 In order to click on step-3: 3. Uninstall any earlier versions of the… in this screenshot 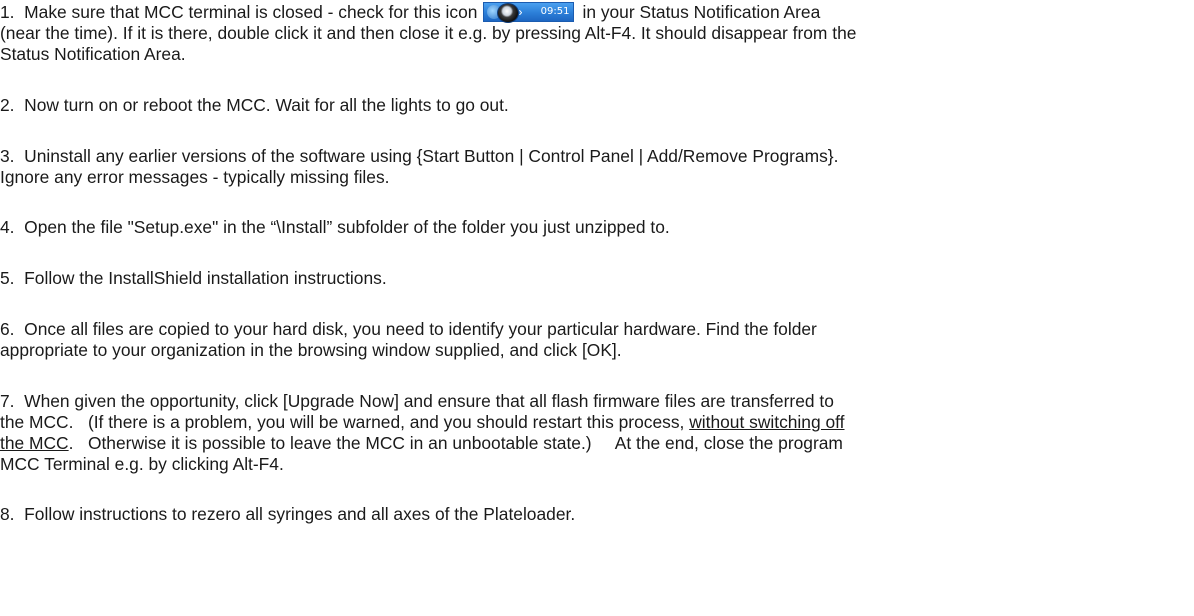, I will do `click(597, 167)`.